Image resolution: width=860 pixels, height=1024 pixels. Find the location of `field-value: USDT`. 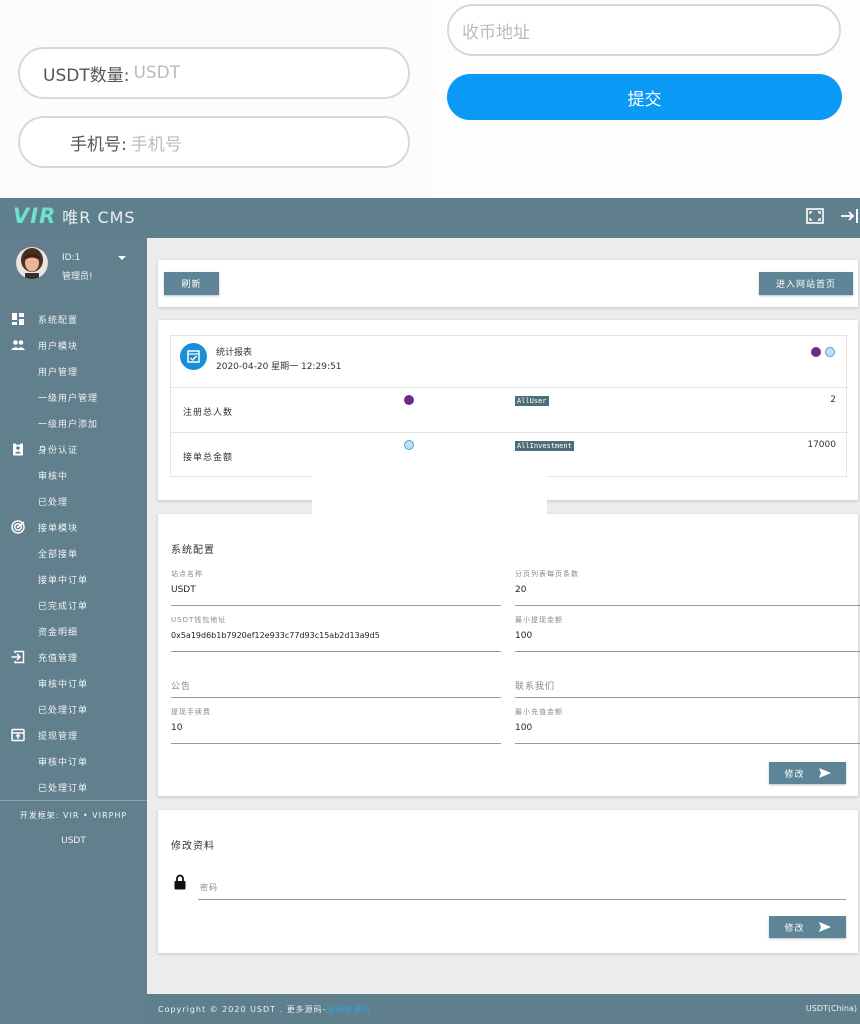

field-value: USDT is located at coordinates (183, 590).